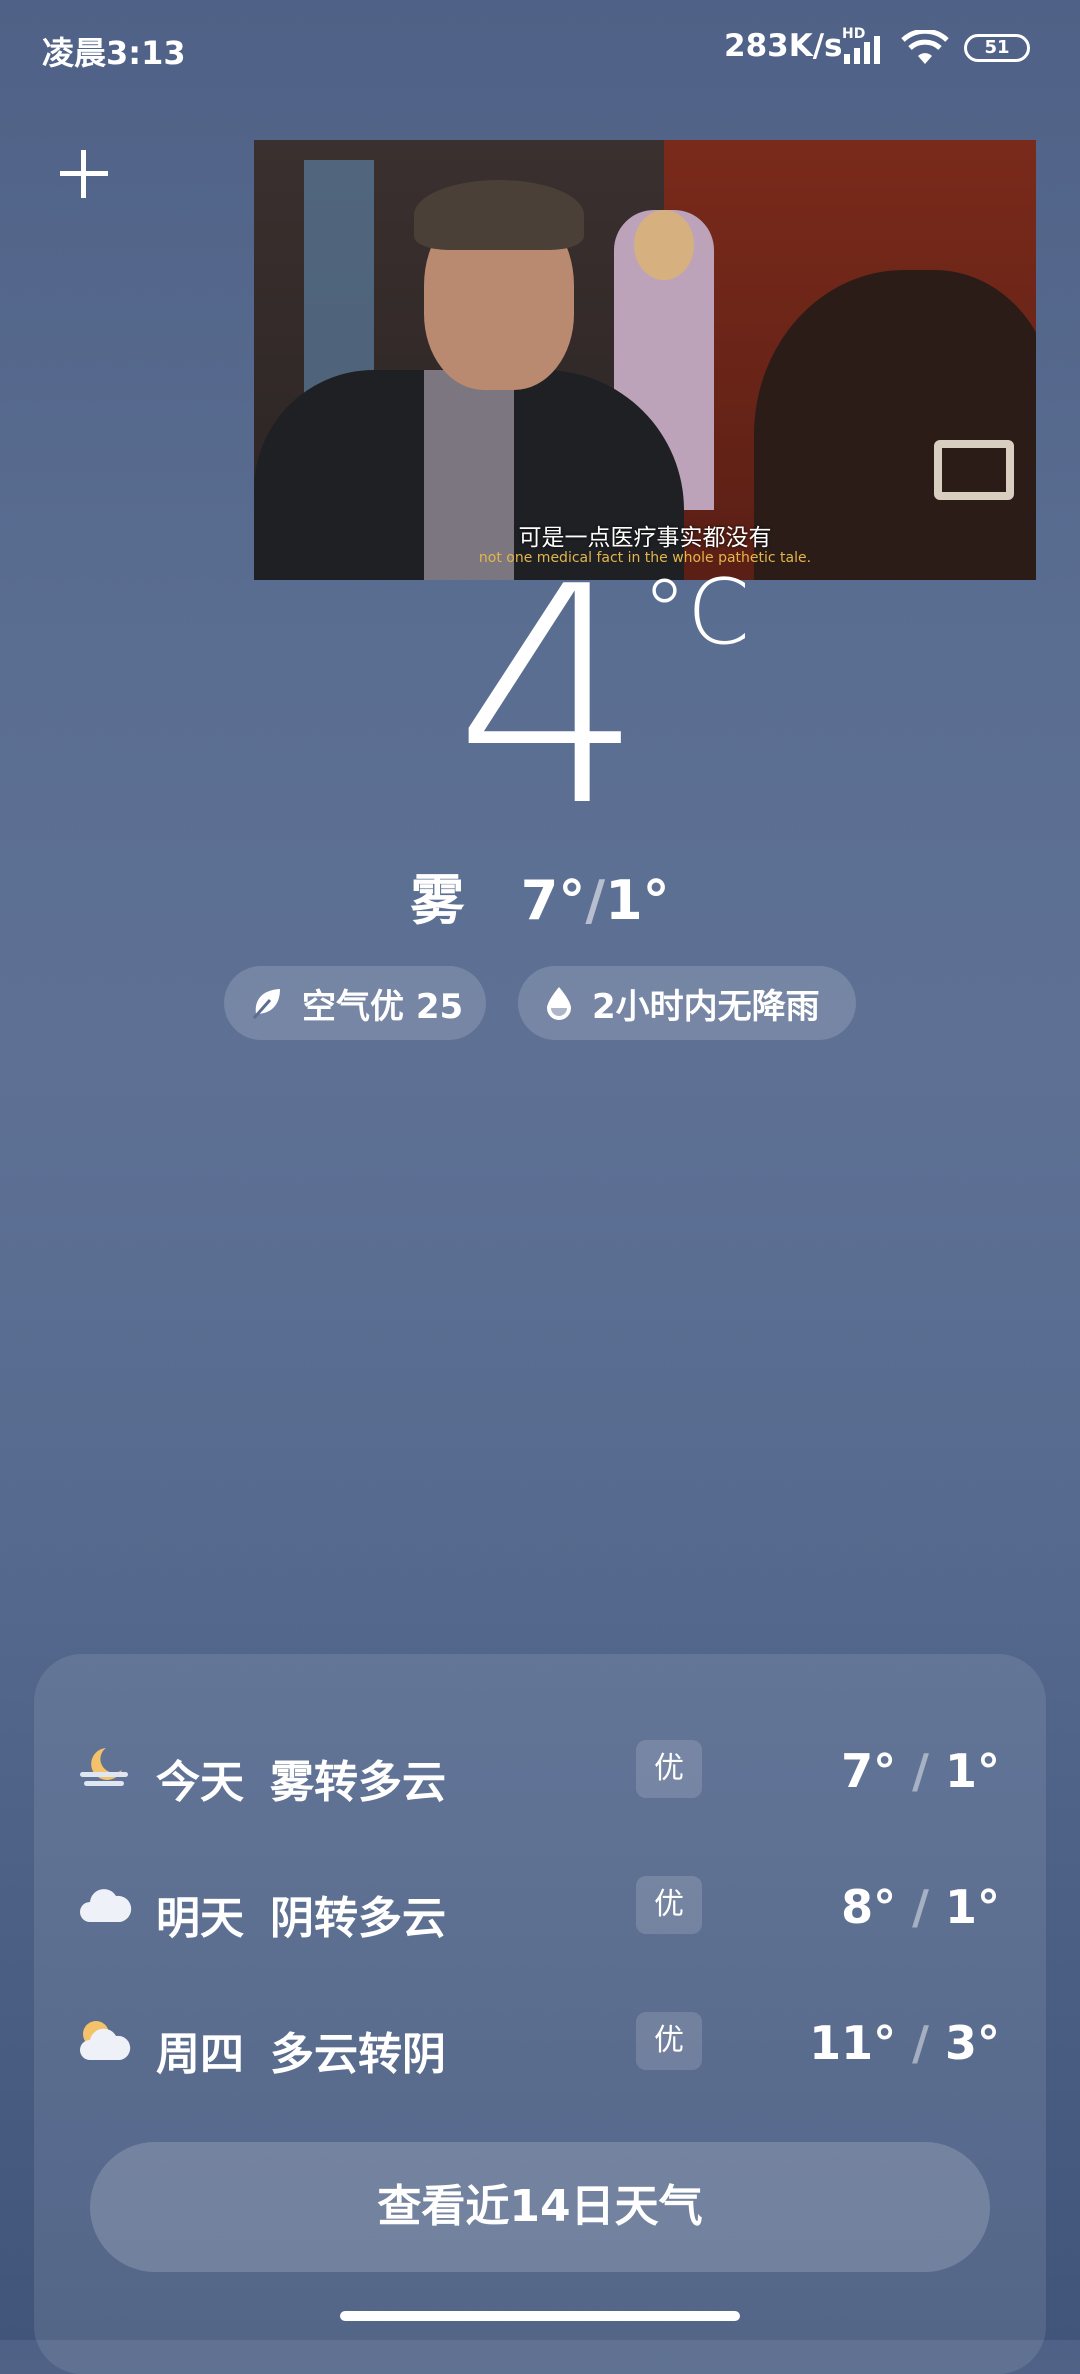 The height and width of the screenshot is (2374, 1080). Describe the element at coordinates (553, 900) in the screenshot. I see `today-high: 7°` at that location.